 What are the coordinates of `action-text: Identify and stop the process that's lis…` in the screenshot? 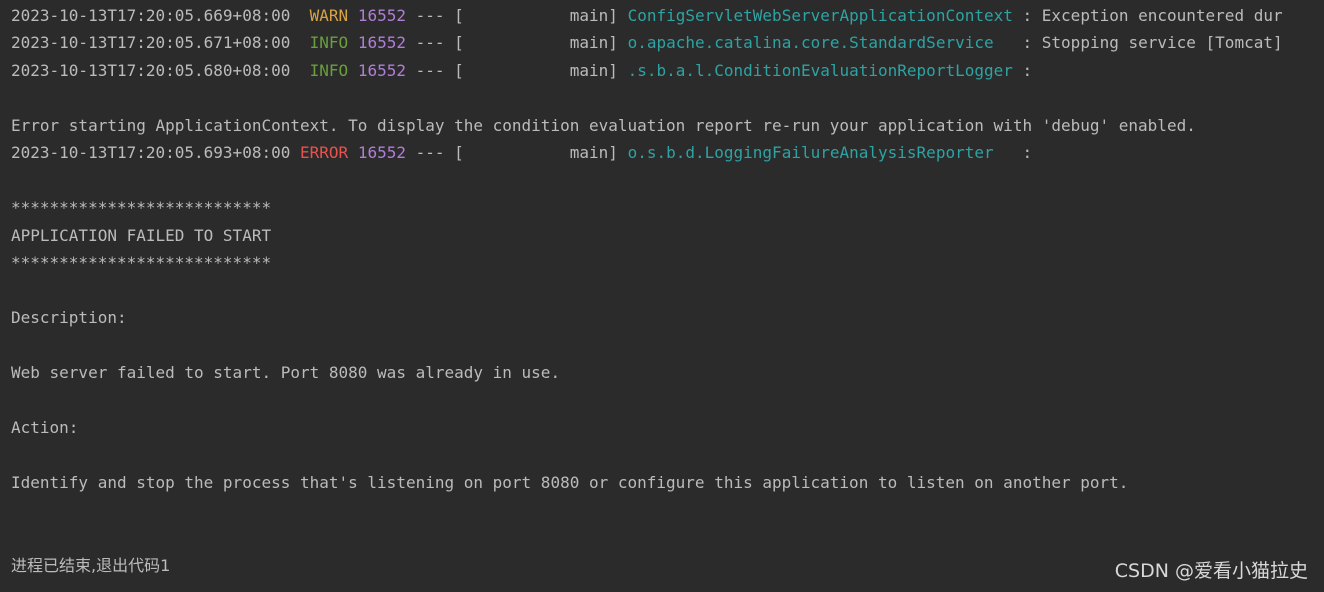 It's located at (570, 482).